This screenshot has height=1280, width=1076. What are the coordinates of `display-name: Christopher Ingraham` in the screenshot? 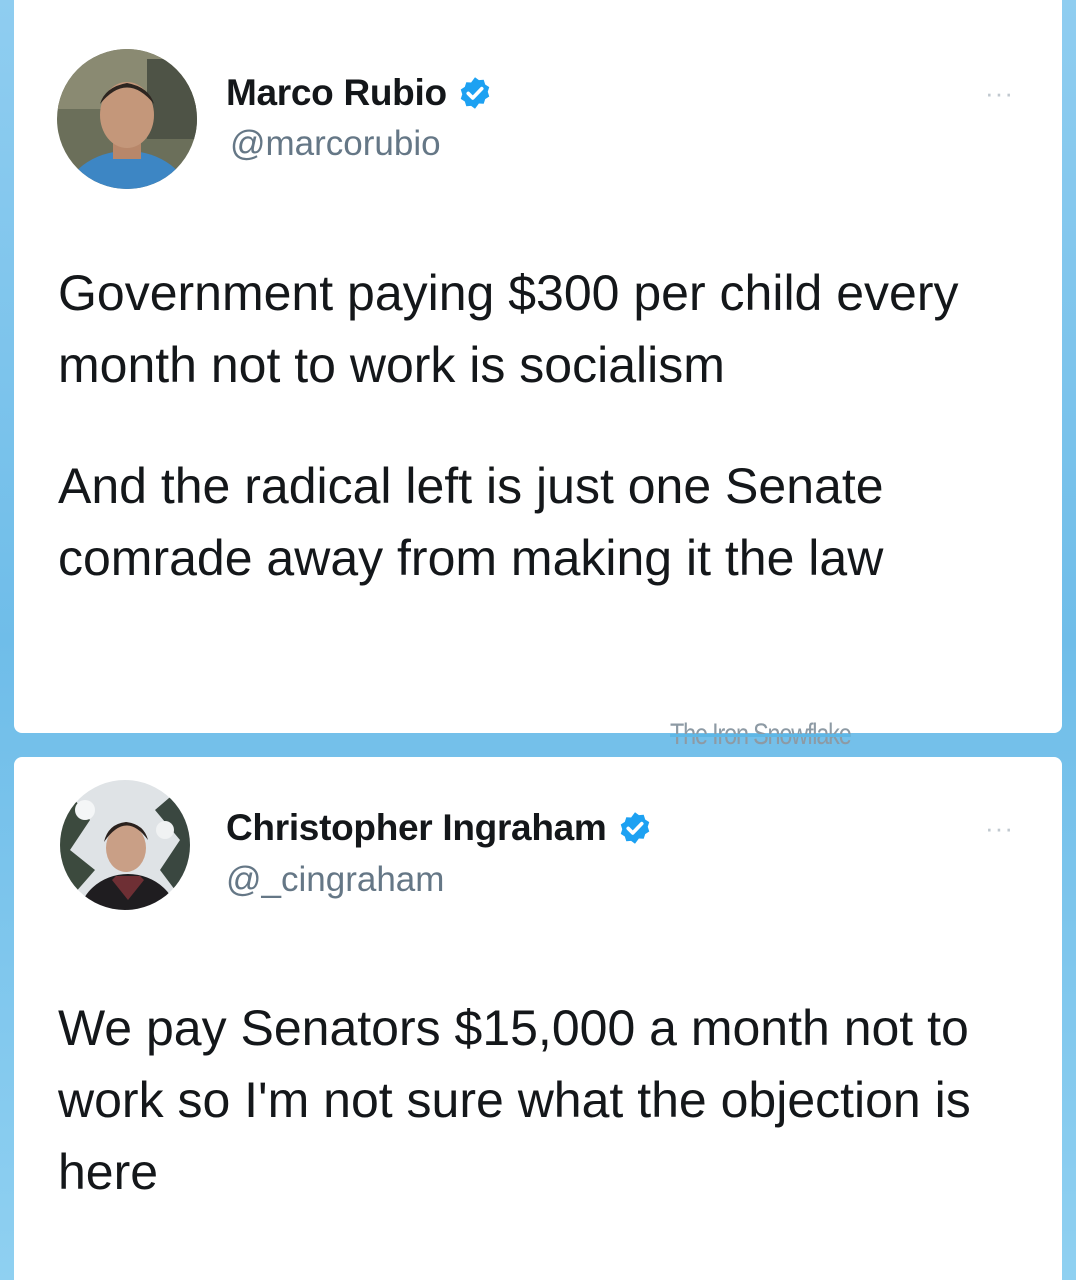 It's located at (416, 828).